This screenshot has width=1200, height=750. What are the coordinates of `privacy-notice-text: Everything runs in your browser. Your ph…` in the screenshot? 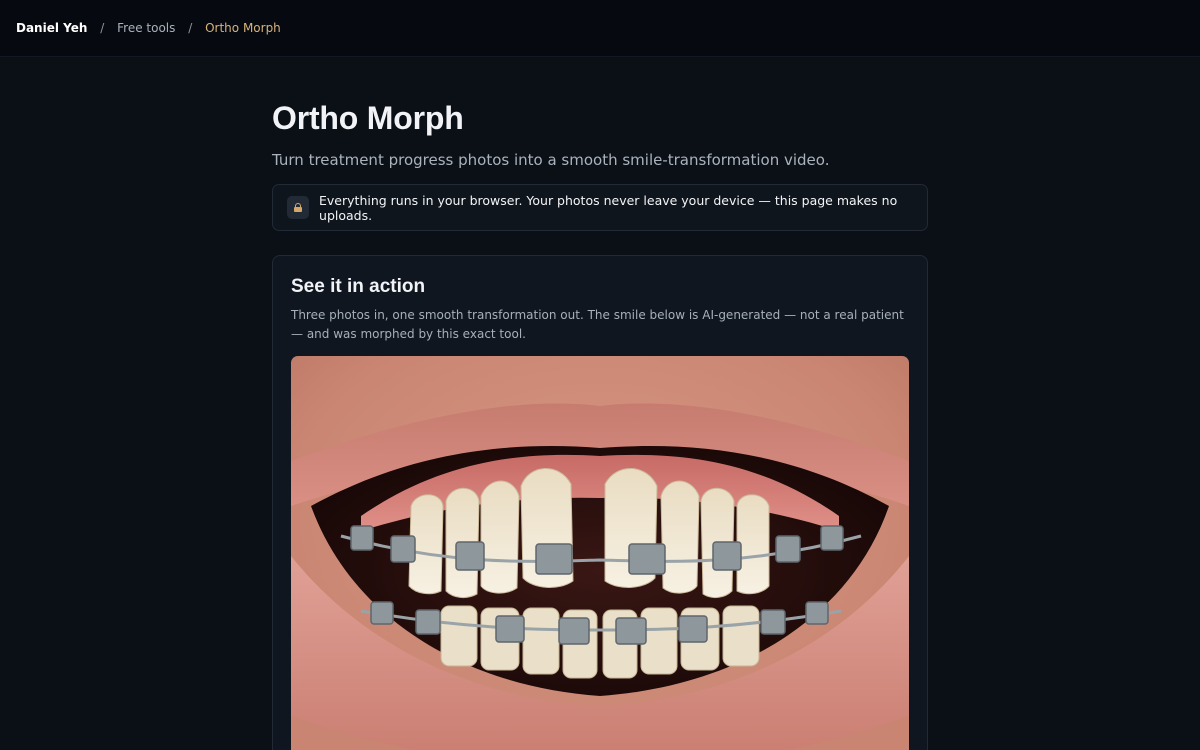 It's located at (608, 207).